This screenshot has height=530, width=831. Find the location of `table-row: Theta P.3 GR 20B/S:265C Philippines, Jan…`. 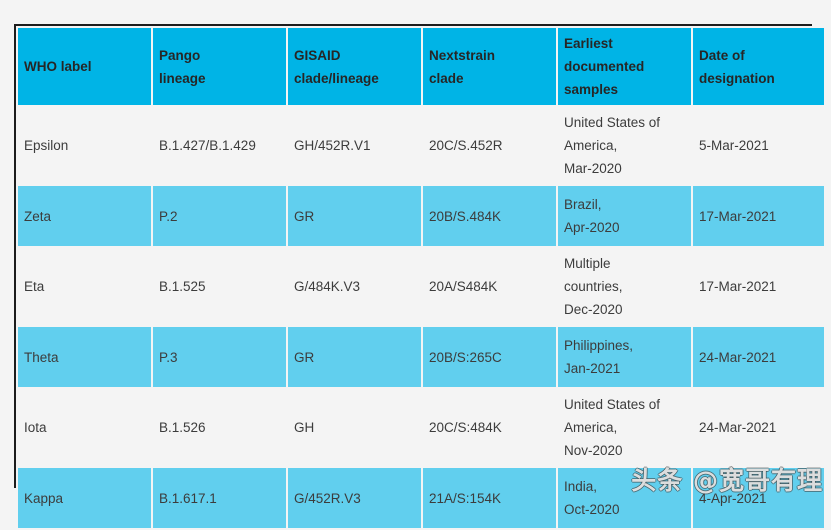

table-row: Theta P.3 GR 20B/S:265C Philippines, Jan… is located at coordinates (421, 357).